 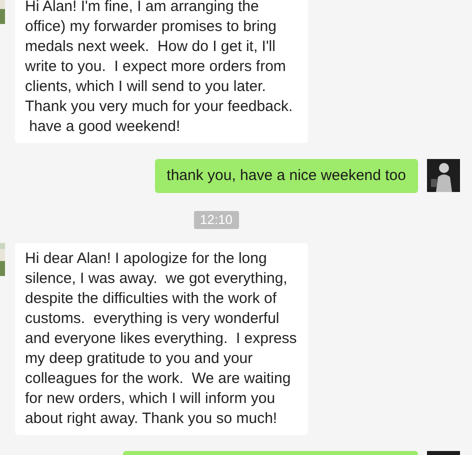 I want to click on message-bubble: thank you, have a nice weekend too, so click(x=286, y=176).